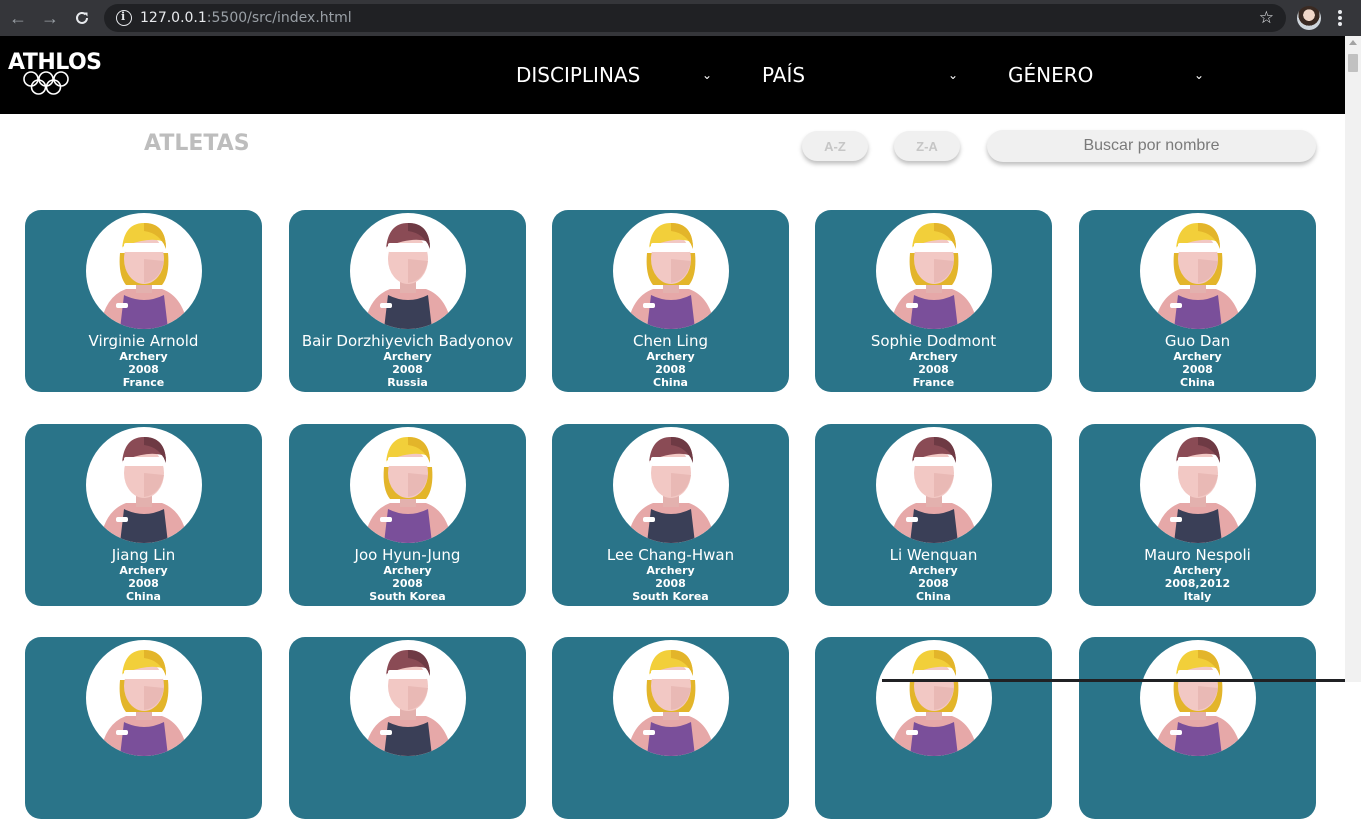 The height and width of the screenshot is (819, 1361). What do you see at coordinates (50, 18) in the screenshot?
I see `forward-arrow-icon: →` at bounding box center [50, 18].